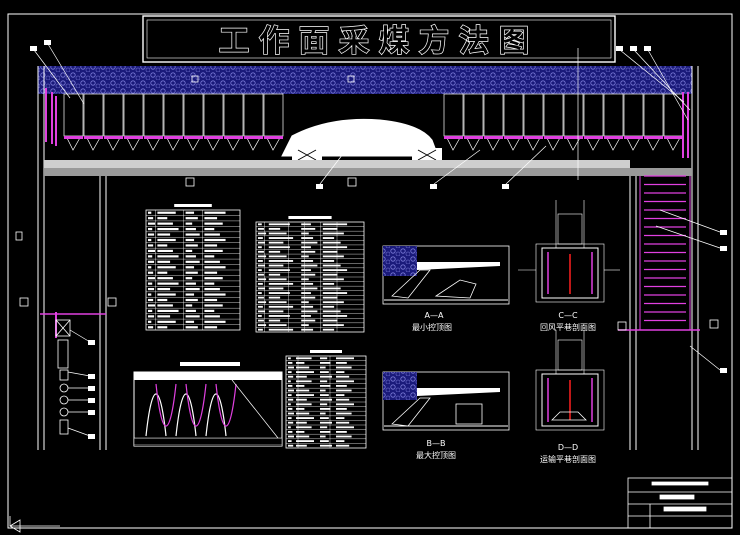 The image size is (740, 535). Describe the element at coordinates (568, 315) in the screenshot. I see `section-cc-code: C—C` at that location.